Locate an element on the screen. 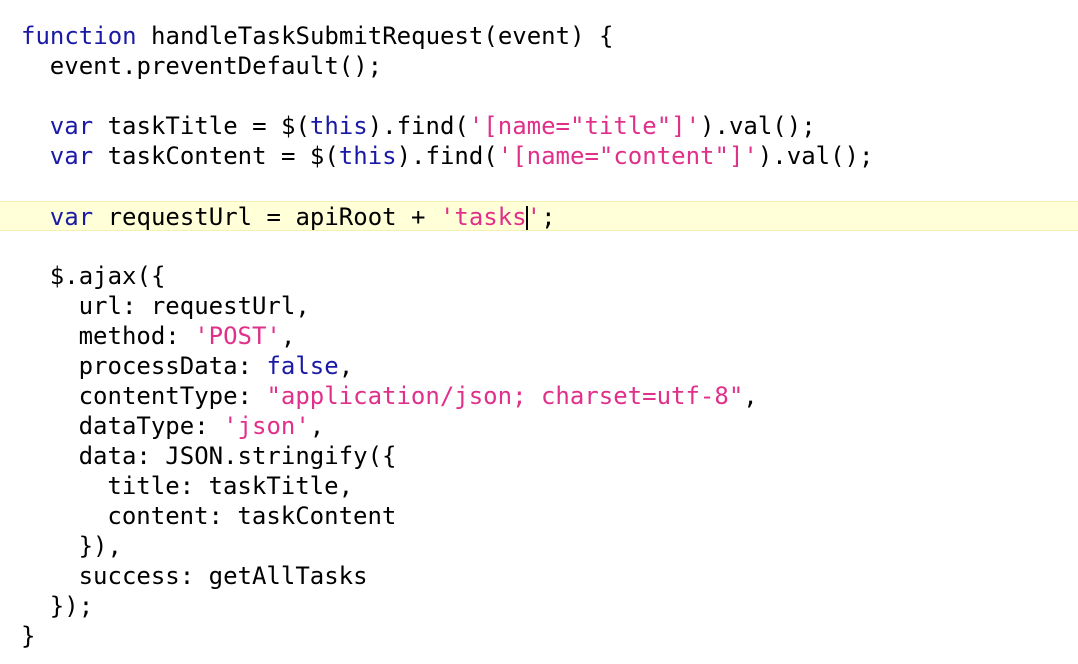 The height and width of the screenshot is (664, 1078). code-text: }); is located at coordinates (71, 606).